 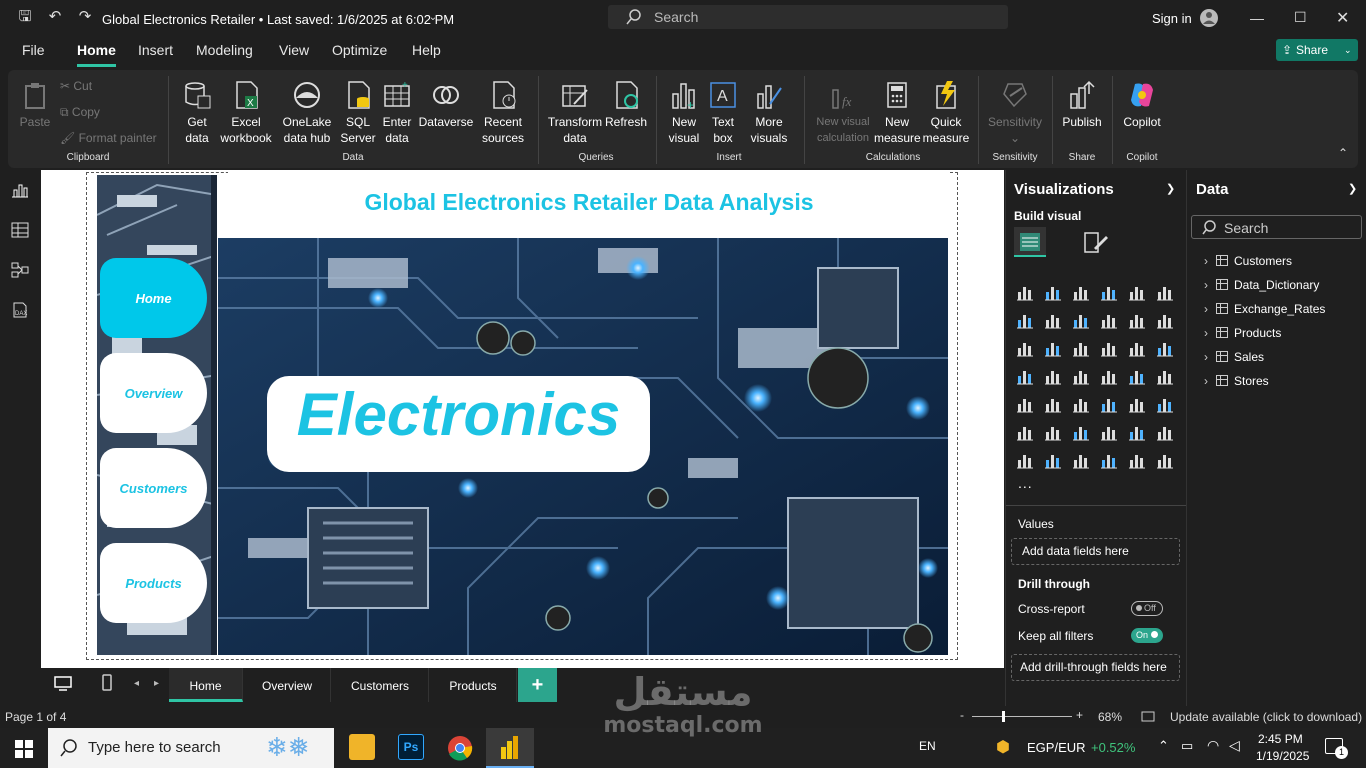 I want to click on model-view-icon, so click(x=20, y=270).